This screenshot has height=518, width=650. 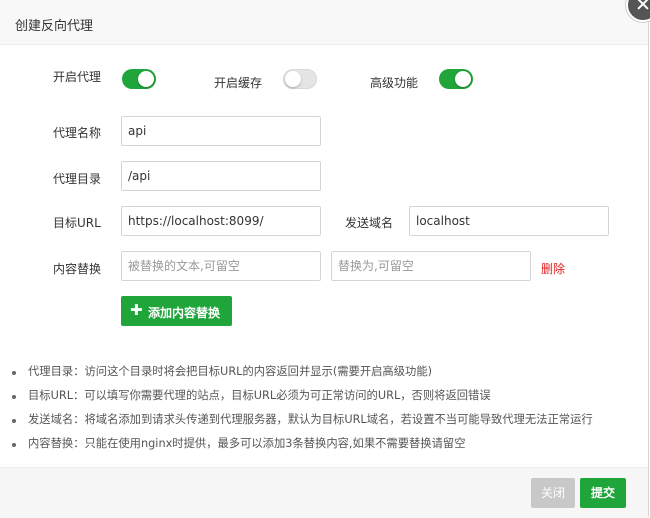 What do you see at coordinates (221, 266) in the screenshot?
I see `replace-from-input: 被替换的文本,可留空` at bounding box center [221, 266].